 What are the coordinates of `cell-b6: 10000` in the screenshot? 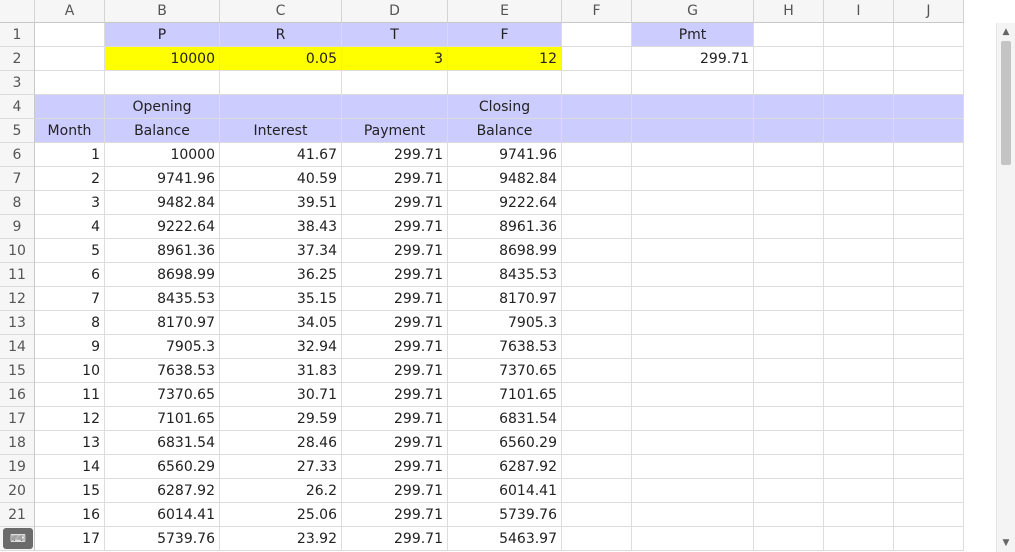 It's located at (162, 155).